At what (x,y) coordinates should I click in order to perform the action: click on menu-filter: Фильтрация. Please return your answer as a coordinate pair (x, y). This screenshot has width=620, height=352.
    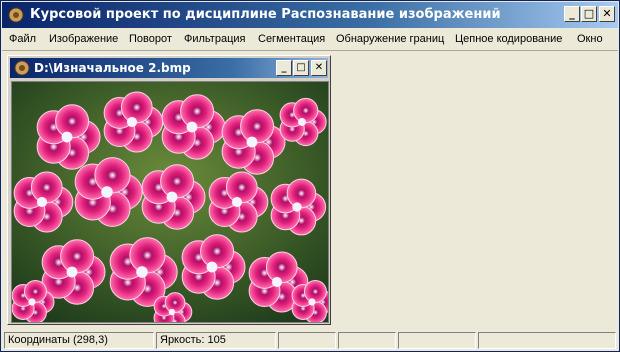
    Looking at the image, I should click on (214, 39).